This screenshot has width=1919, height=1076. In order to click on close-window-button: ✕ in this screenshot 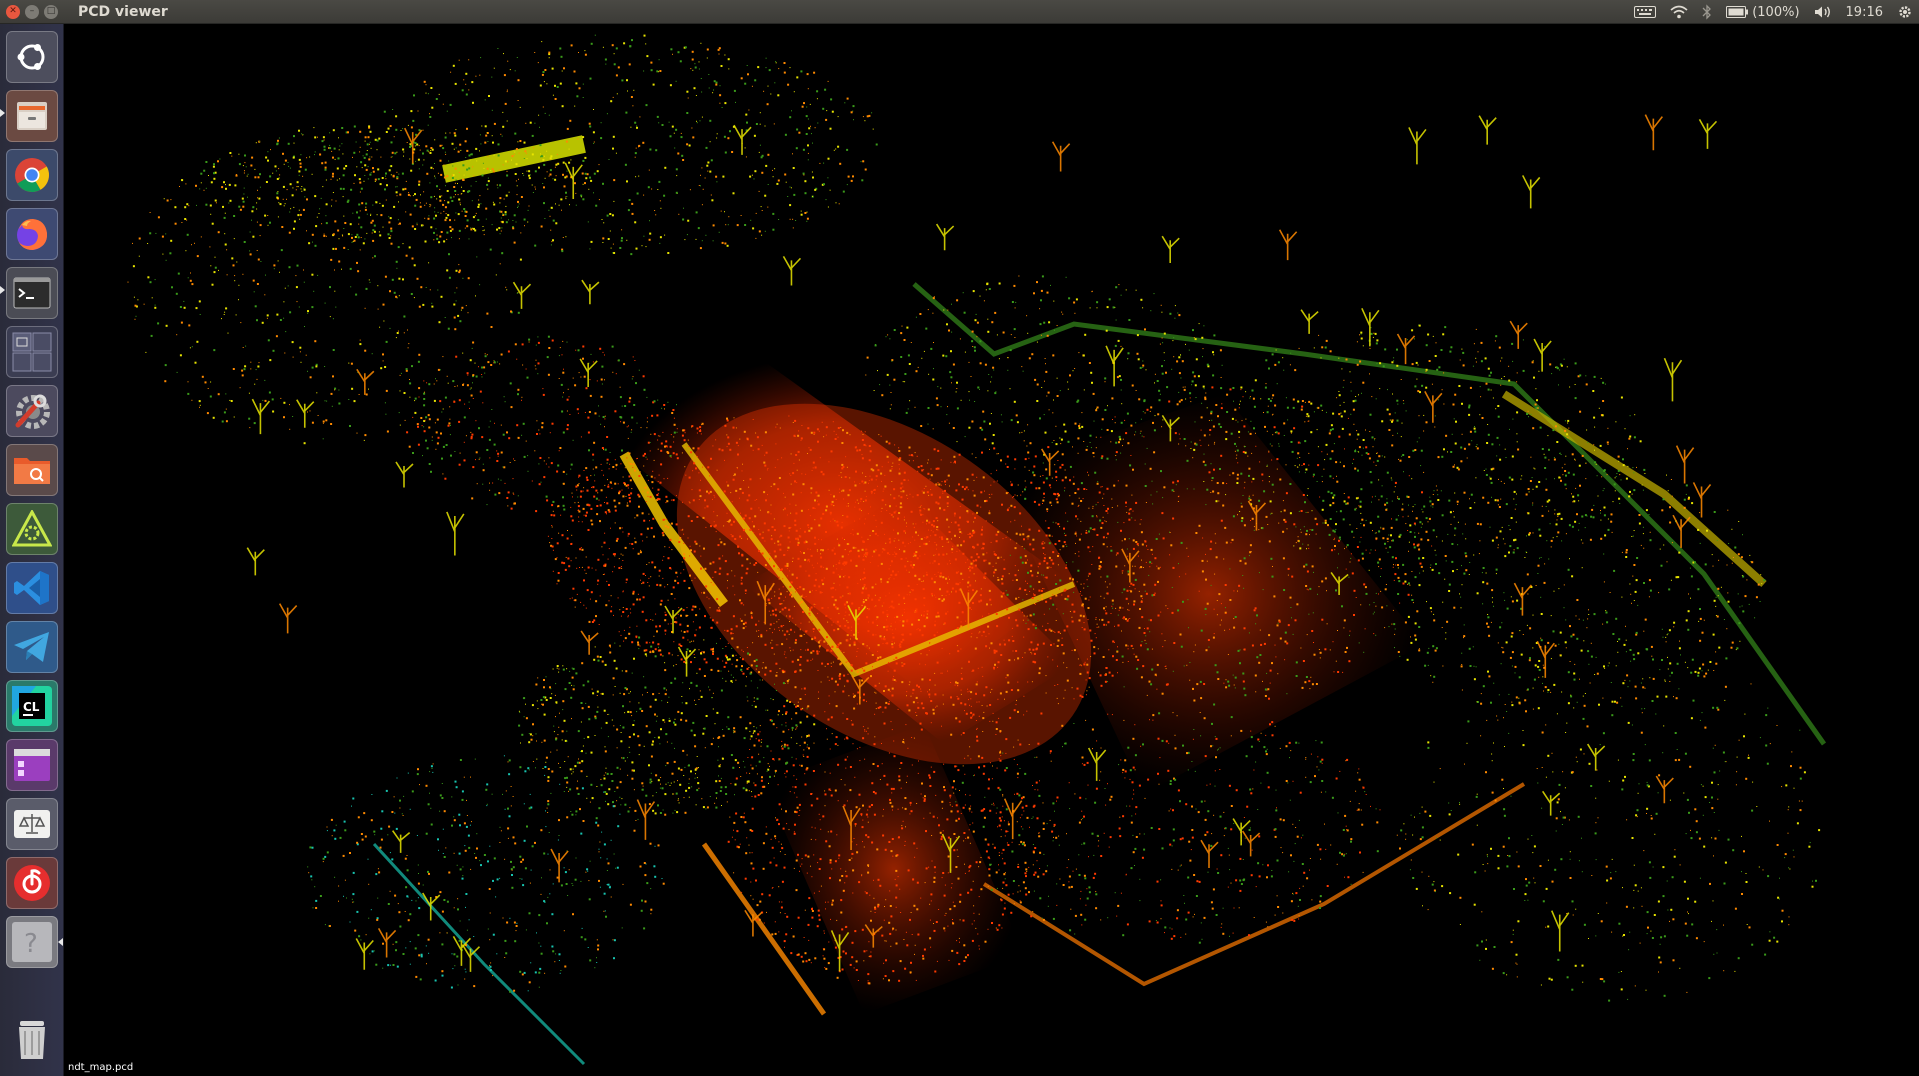, I will do `click(13, 11)`.